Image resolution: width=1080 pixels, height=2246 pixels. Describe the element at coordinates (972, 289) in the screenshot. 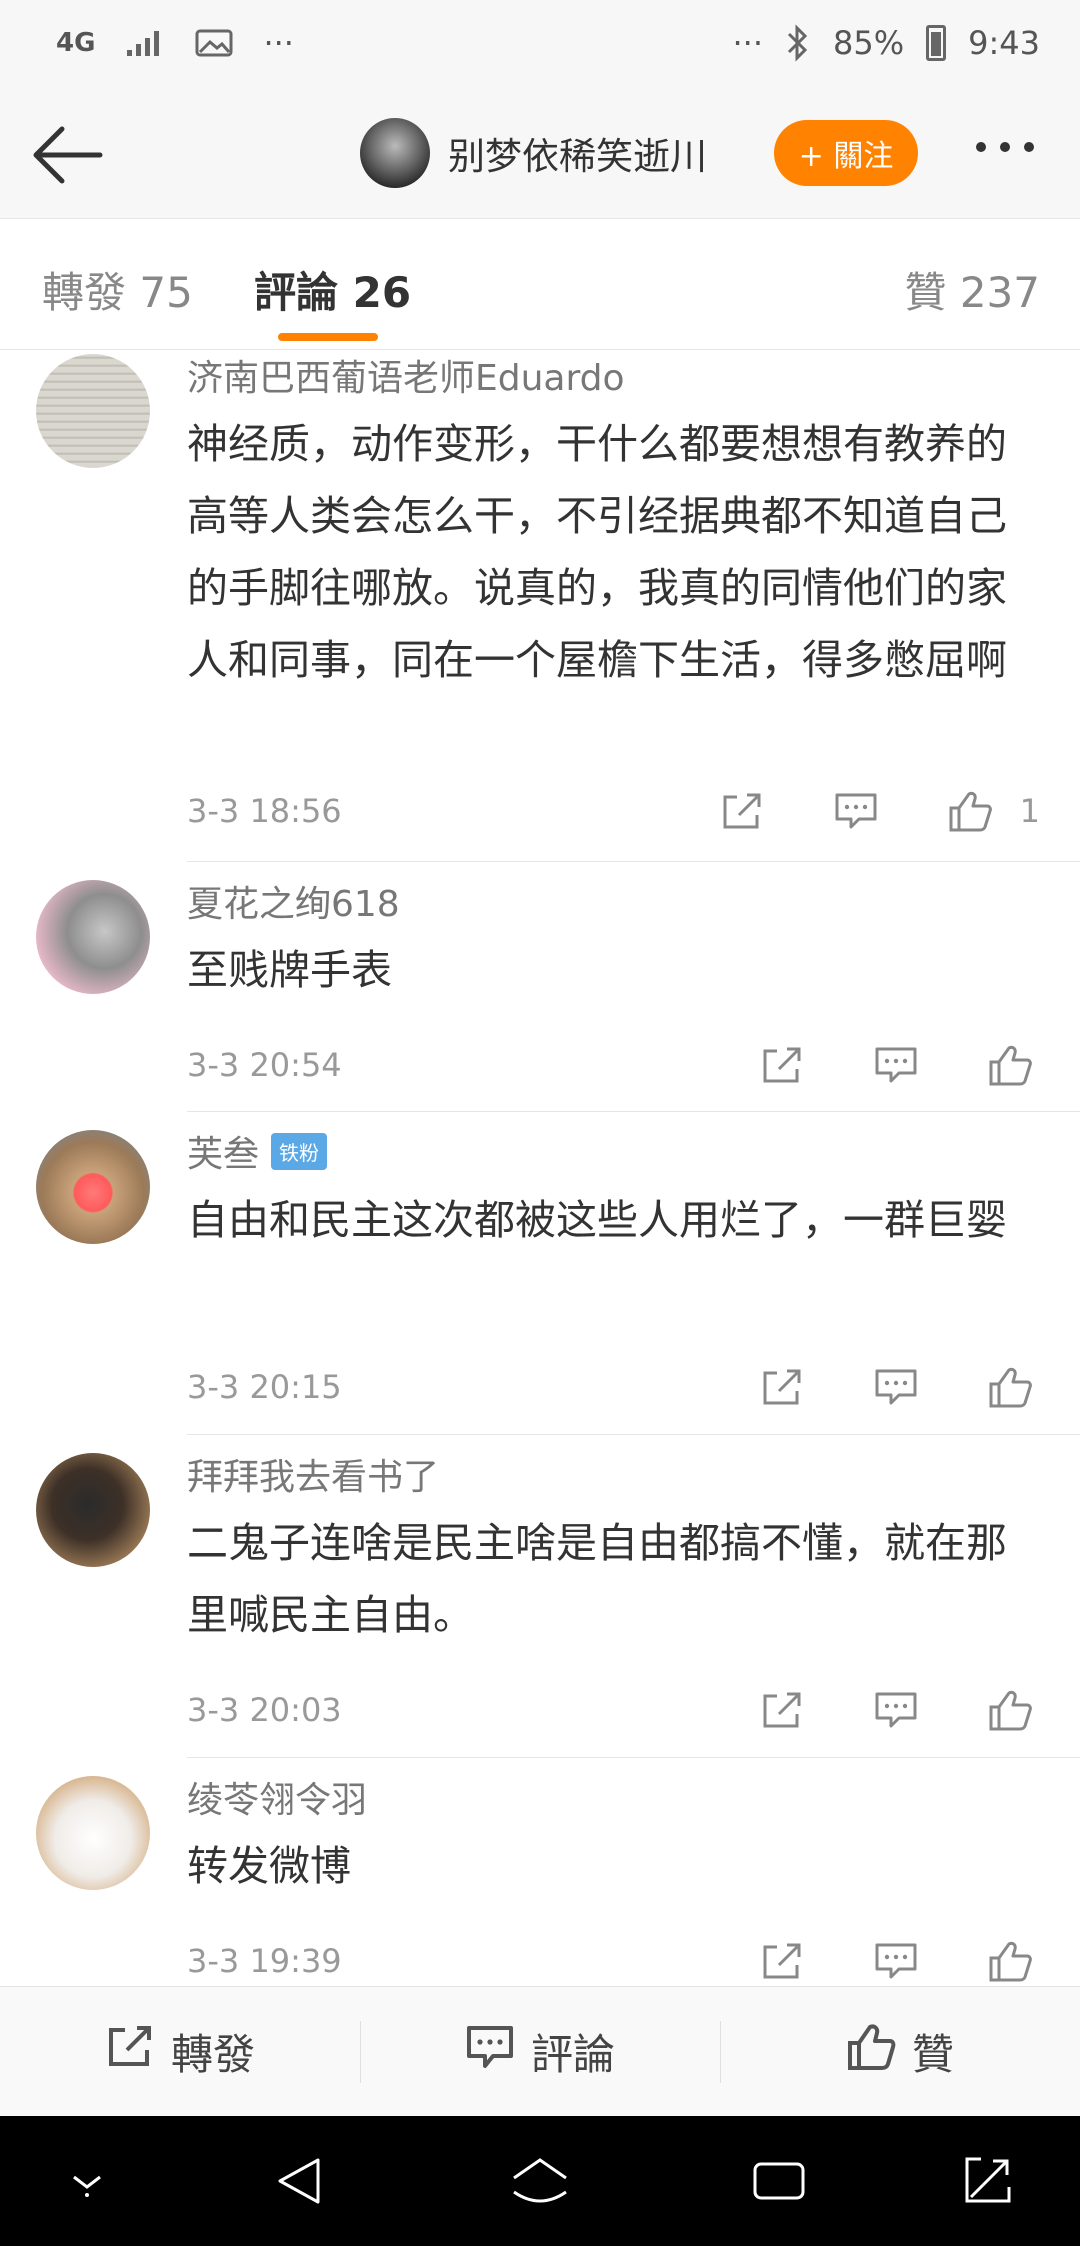

I see `tab-likes: 贊 237` at that location.